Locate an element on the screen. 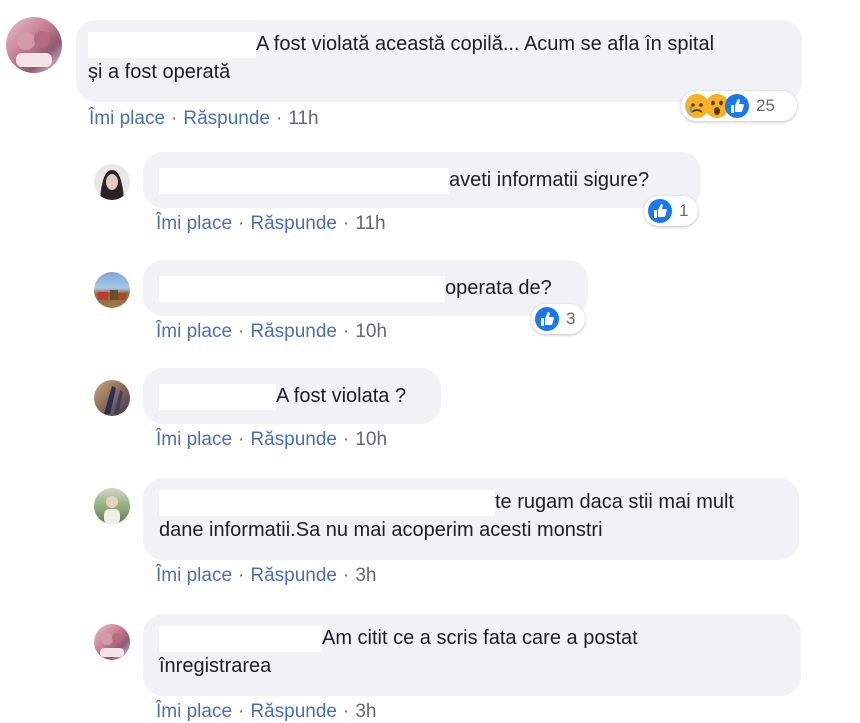 Image resolution: width=860 pixels, height=723 pixels. reaction-summary: 25 is located at coordinates (739, 106).